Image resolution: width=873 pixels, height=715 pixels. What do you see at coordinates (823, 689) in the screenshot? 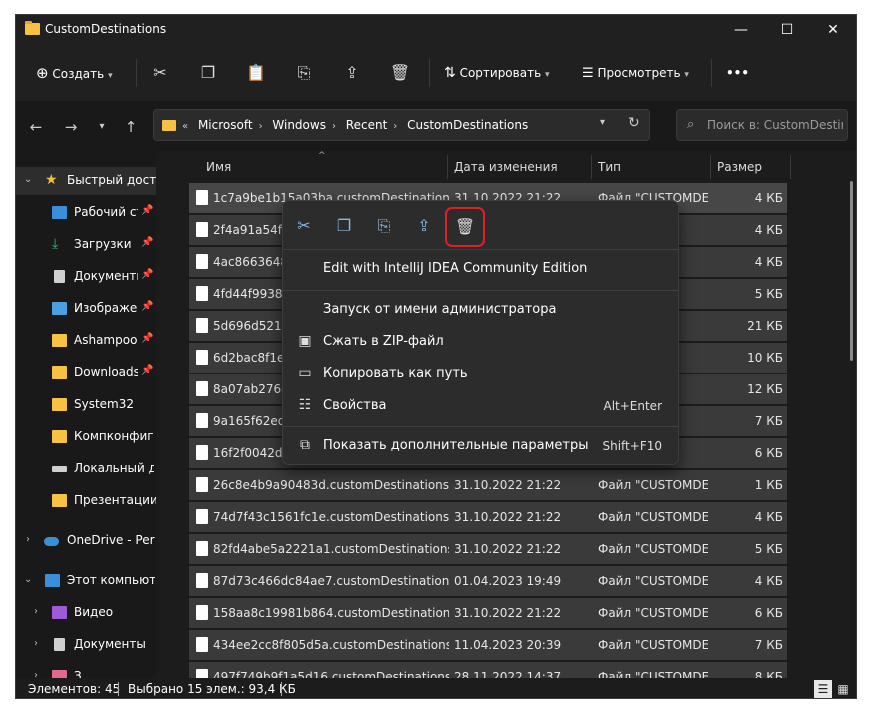
I see `details-view-icon: ☰` at bounding box center [823, 689].